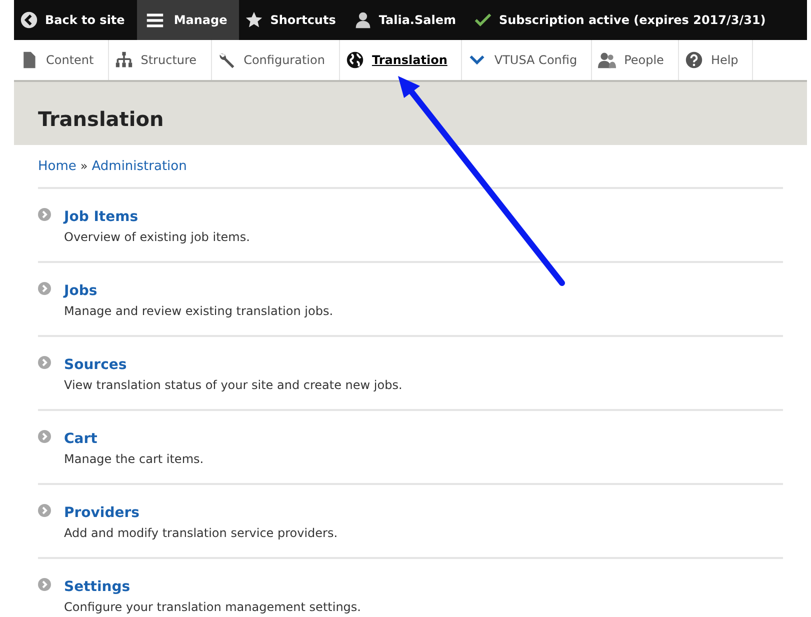 This screenshot has width=811, height=617. I want to click on user-icon, so click(363, 20).